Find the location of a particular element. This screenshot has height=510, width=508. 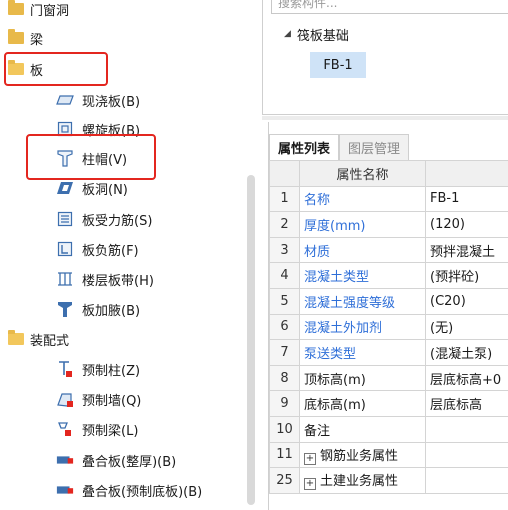

row-index-cell: 8 is located at coordinates (284, 378).